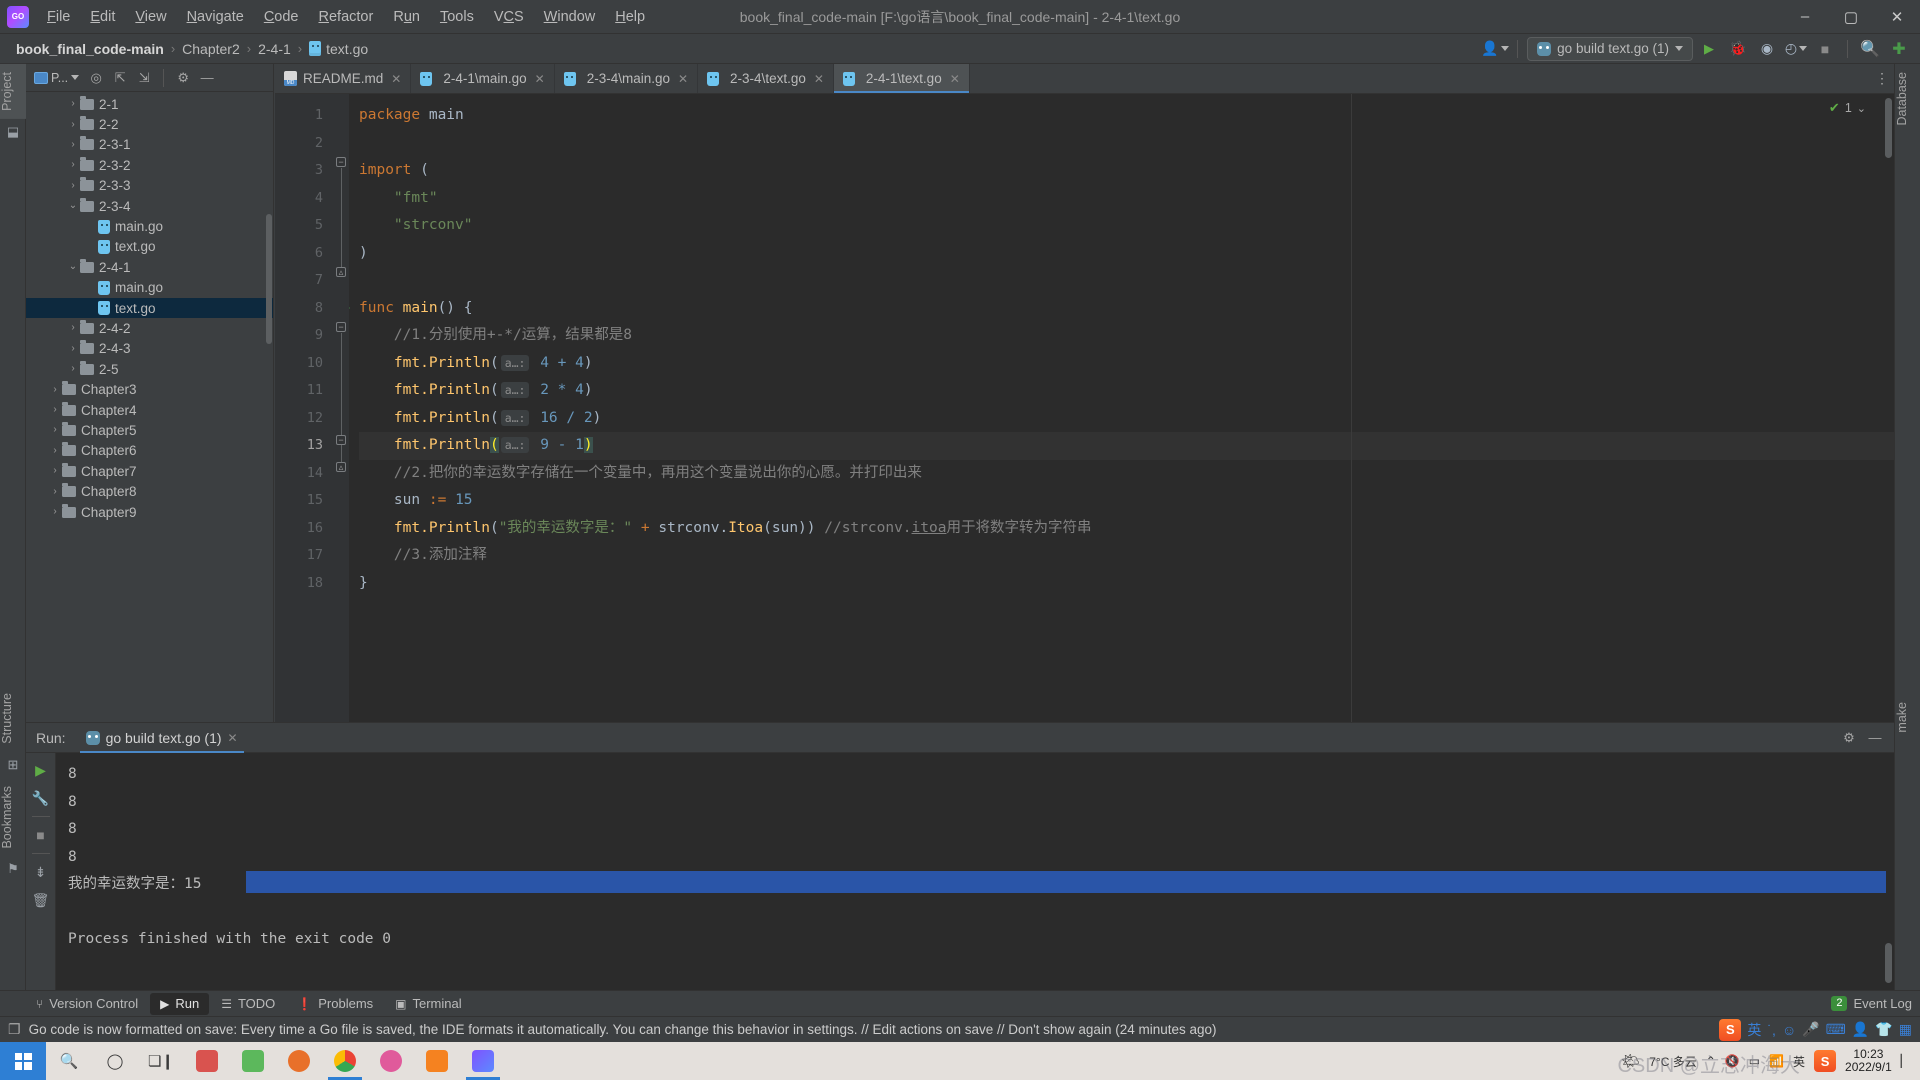  Describe the element at coordinates (149, 165) in the screenshot. I see `tree-item-2-3-2: › 2-3-2` at that location.